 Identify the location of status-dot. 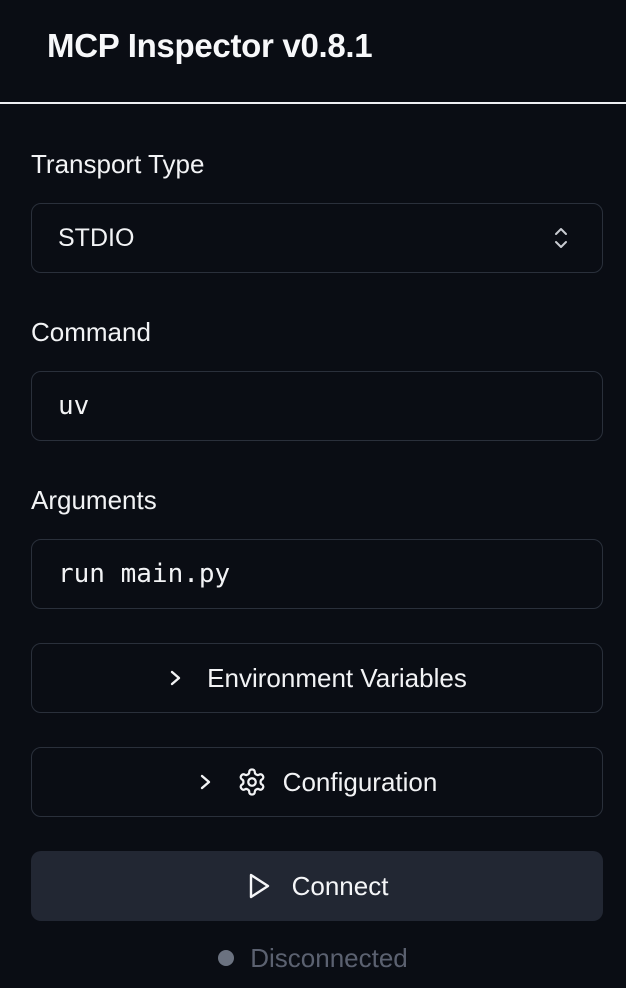
(226, 958).